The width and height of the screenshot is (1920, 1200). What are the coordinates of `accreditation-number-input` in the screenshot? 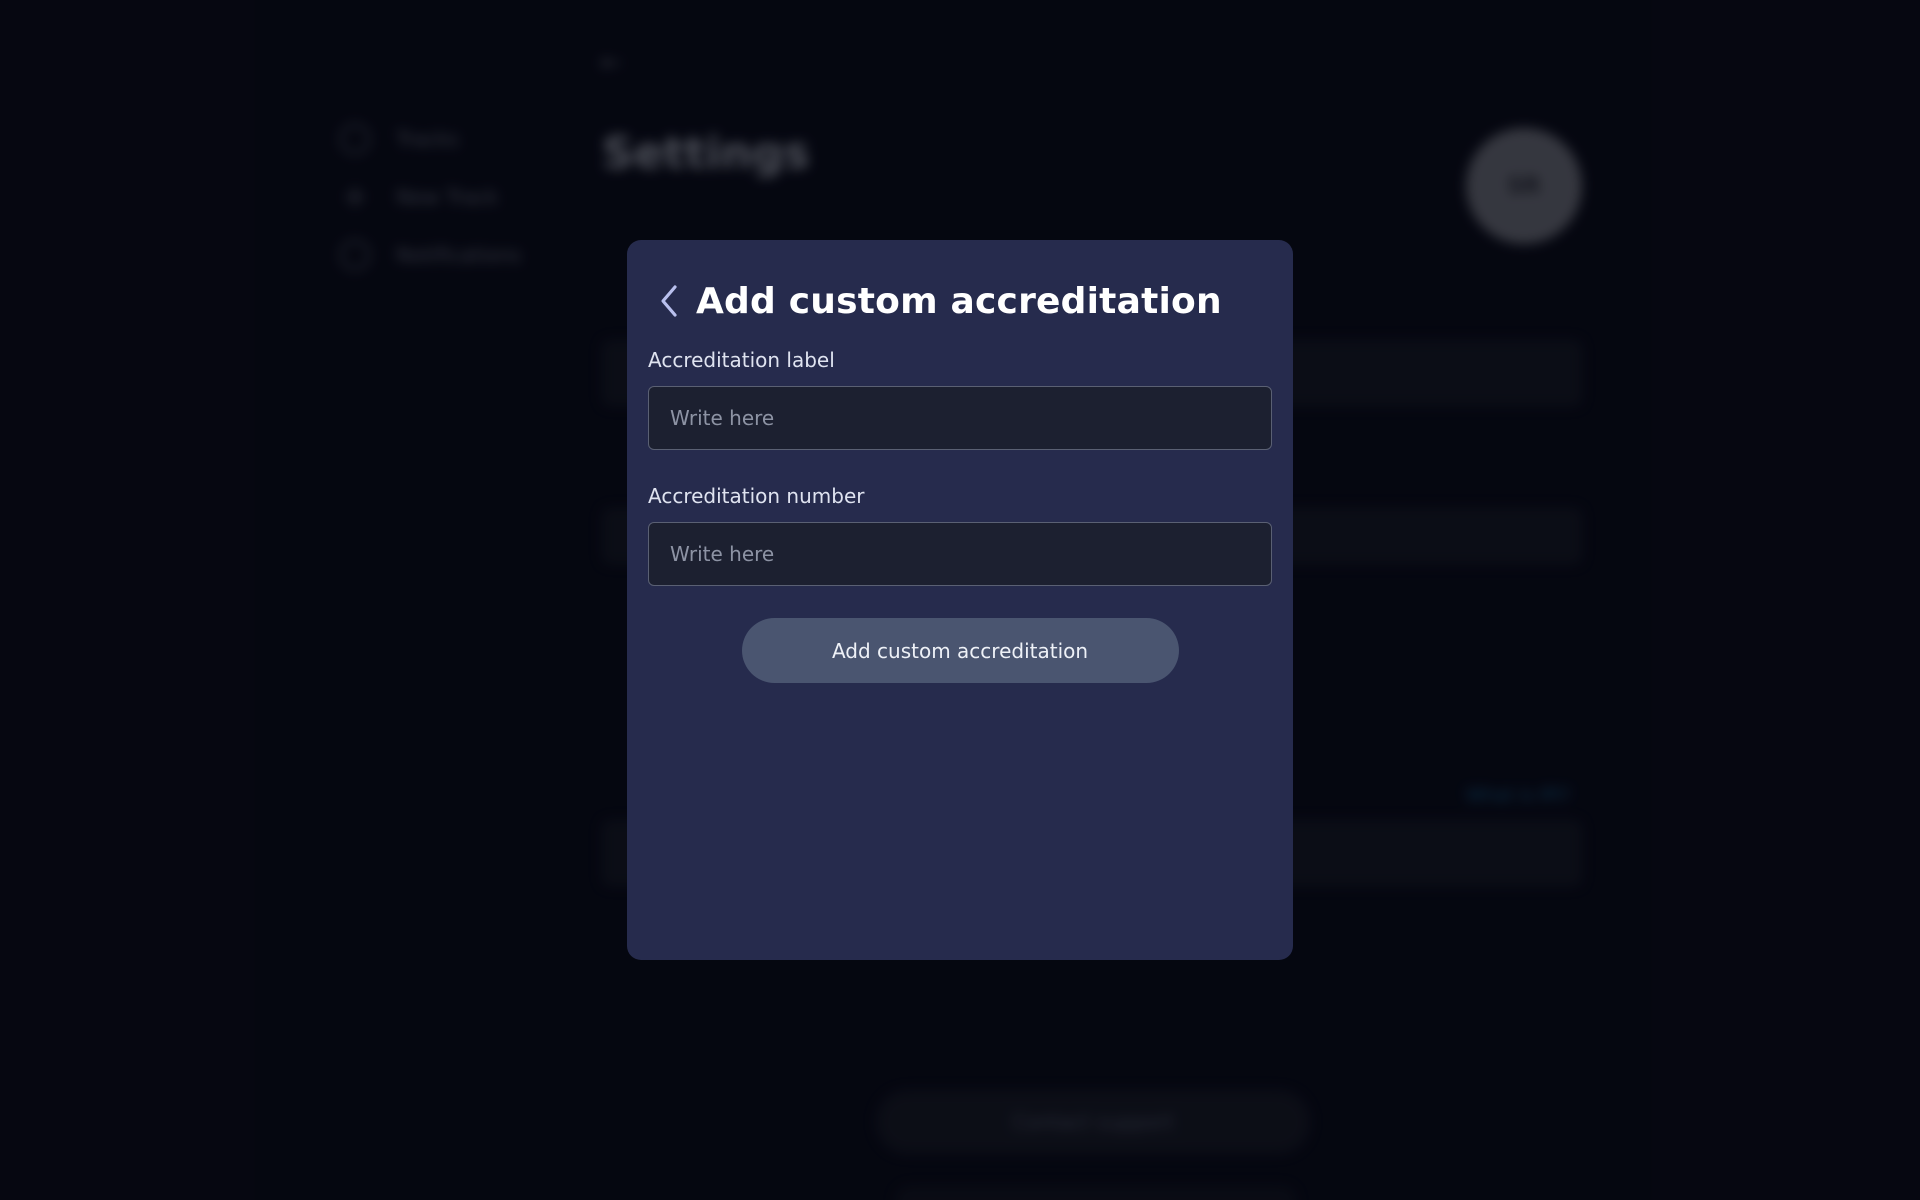 It's located at (960, 554).